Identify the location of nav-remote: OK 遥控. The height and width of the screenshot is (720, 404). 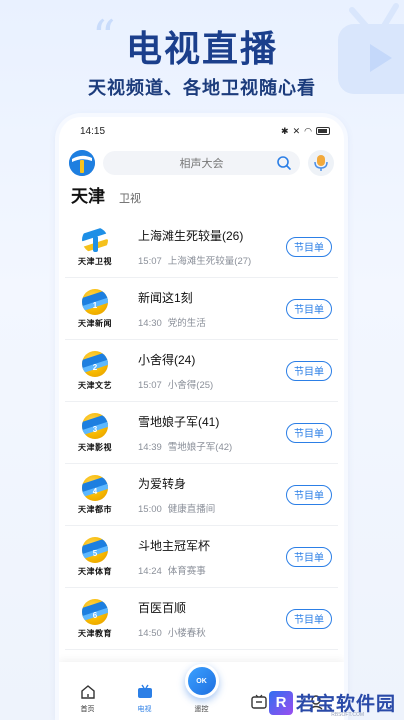
(202, 689).